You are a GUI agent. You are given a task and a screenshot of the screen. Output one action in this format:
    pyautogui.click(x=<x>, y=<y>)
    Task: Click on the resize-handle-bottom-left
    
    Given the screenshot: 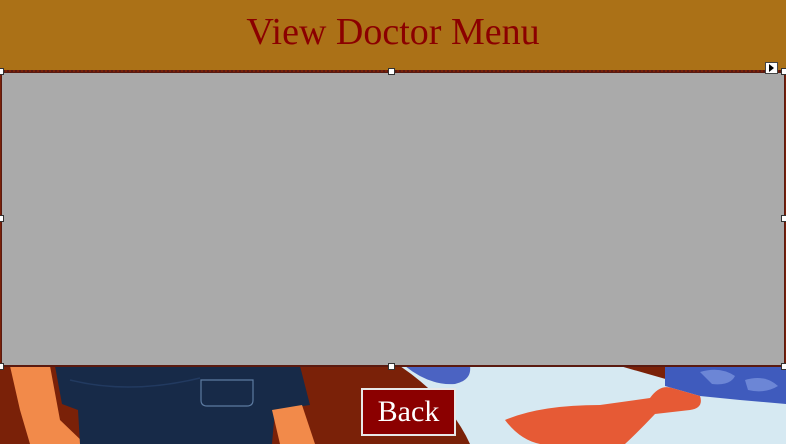 What is the action you would take?
    pyautogui.click(x=2, y=366)
    